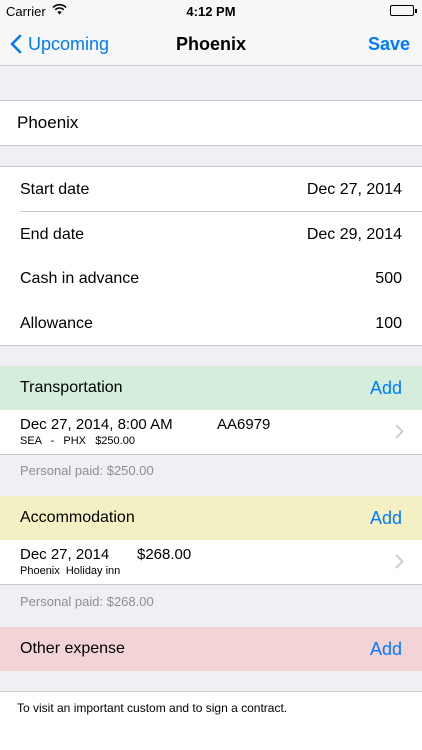 Image resolution: width=422 pixels, height=750 pixels. What do you see at coordinates (52, 234) in the screenshot?
I see `end-date-label: End date` at bounding box center [52, 234].